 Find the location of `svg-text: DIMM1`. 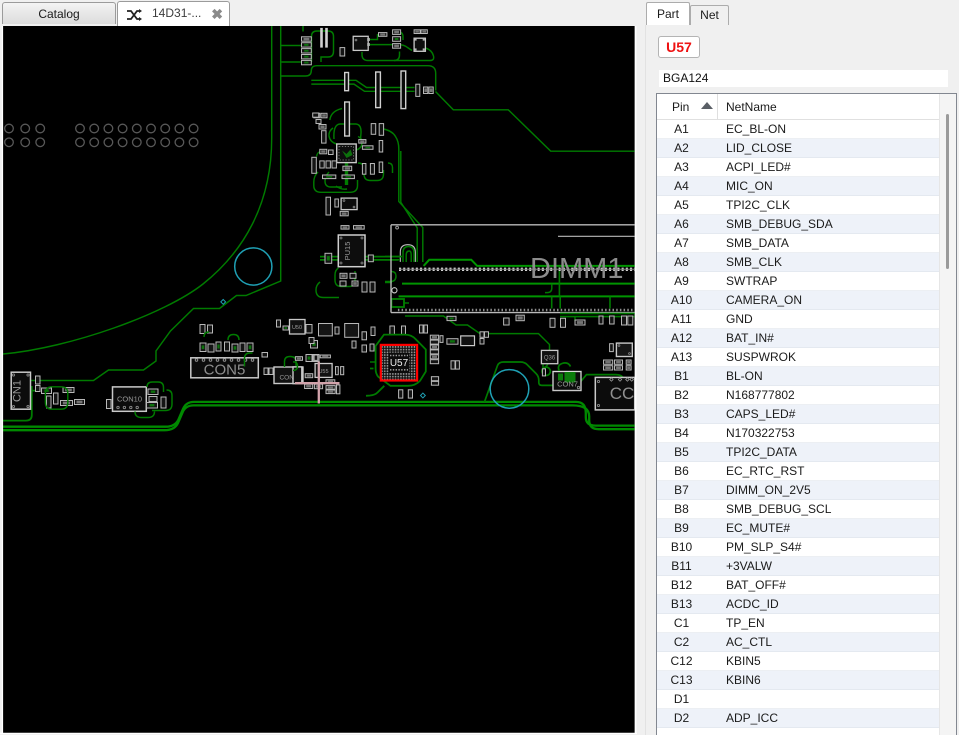

svg-text: DIMM1 is located at coordinates (576, 269).